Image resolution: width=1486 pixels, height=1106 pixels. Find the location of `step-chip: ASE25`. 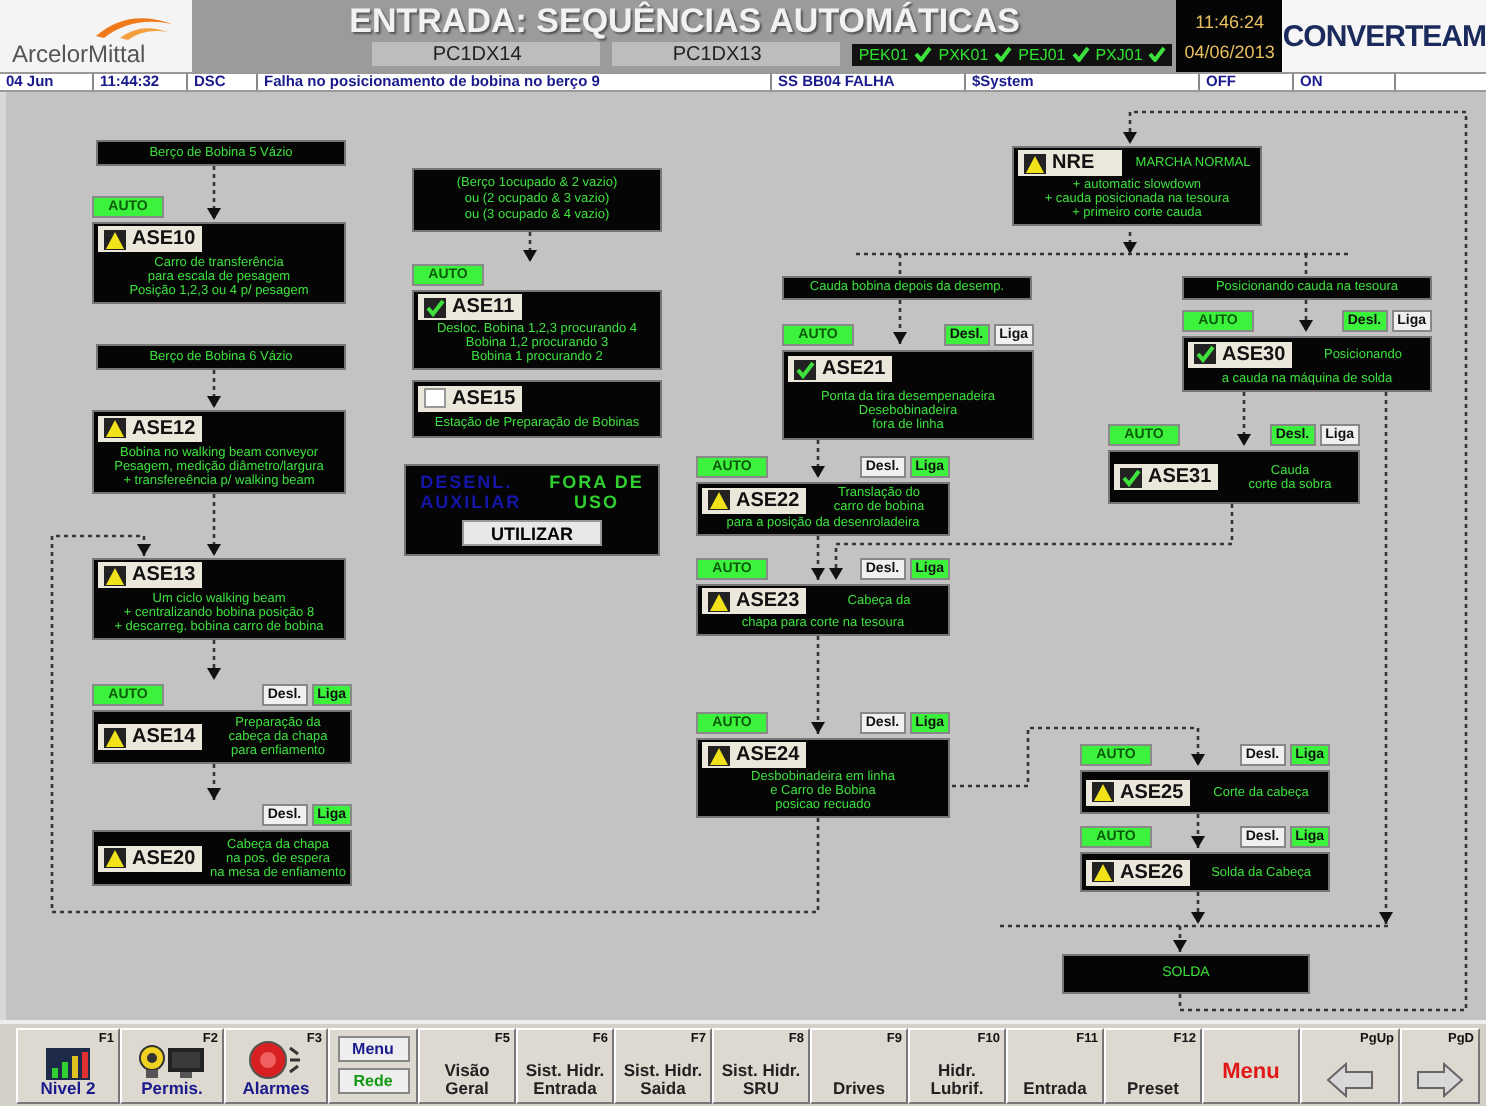

step-chip: ASE25 is located at coordinates (1138, 792).